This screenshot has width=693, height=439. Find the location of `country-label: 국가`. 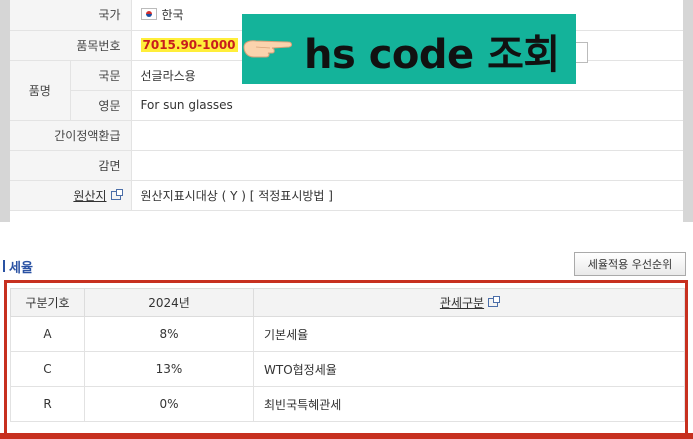

country-label: 국가 is located at coordinates (71, 15).